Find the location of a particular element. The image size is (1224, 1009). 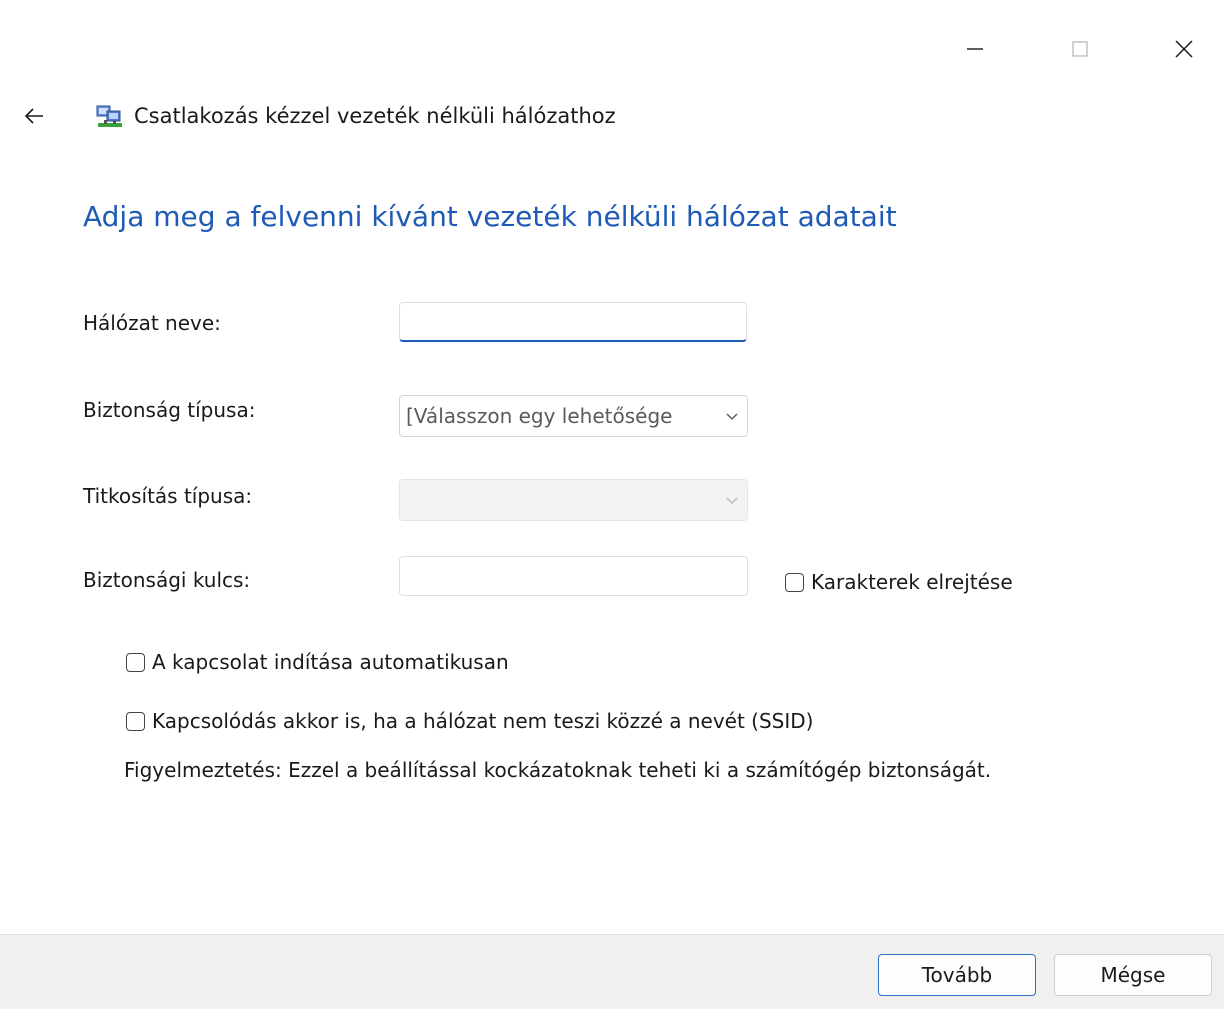

encryption-type-label: Titkosítás típusa: is located at coordinates (168, 496).